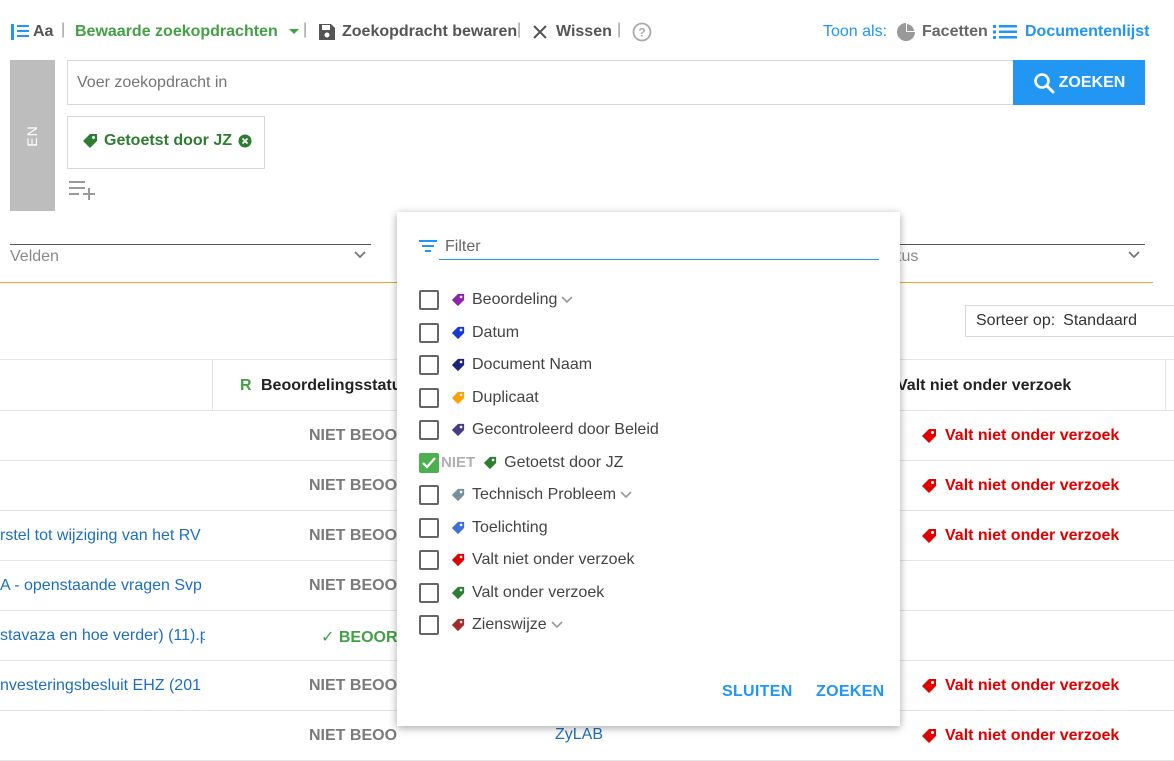 This screenshot has height=761, width=1174. What do you see at coordinates (429, 462) in the screenshot?
I see `checkbox-checked` at bounding box center [429, 462].